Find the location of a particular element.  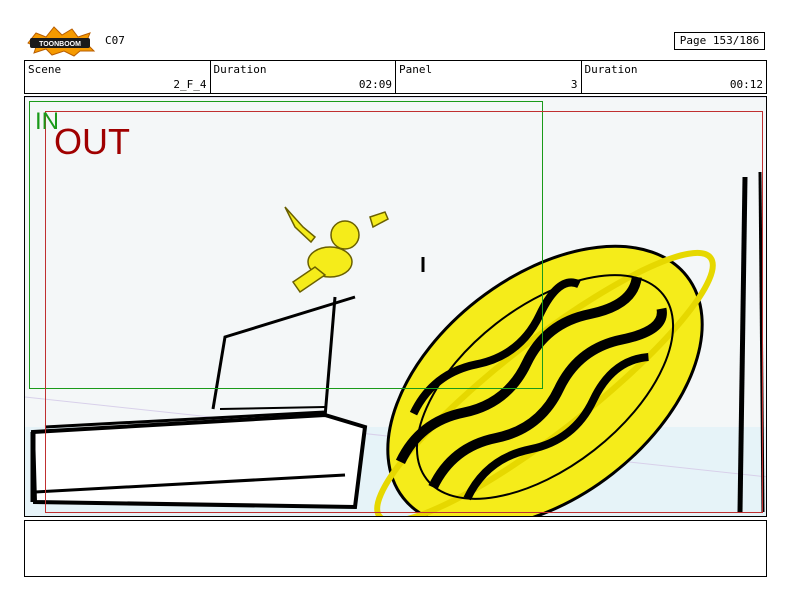

toonboom-logo: TOONBOOM is located at coordinates (60, 41).